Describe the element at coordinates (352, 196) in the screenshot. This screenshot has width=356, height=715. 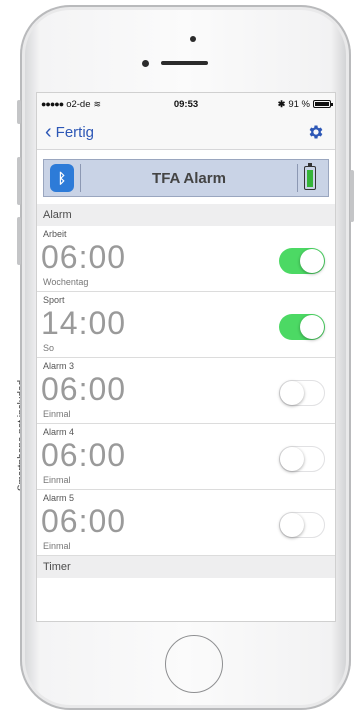
I see `power-button` at that location.